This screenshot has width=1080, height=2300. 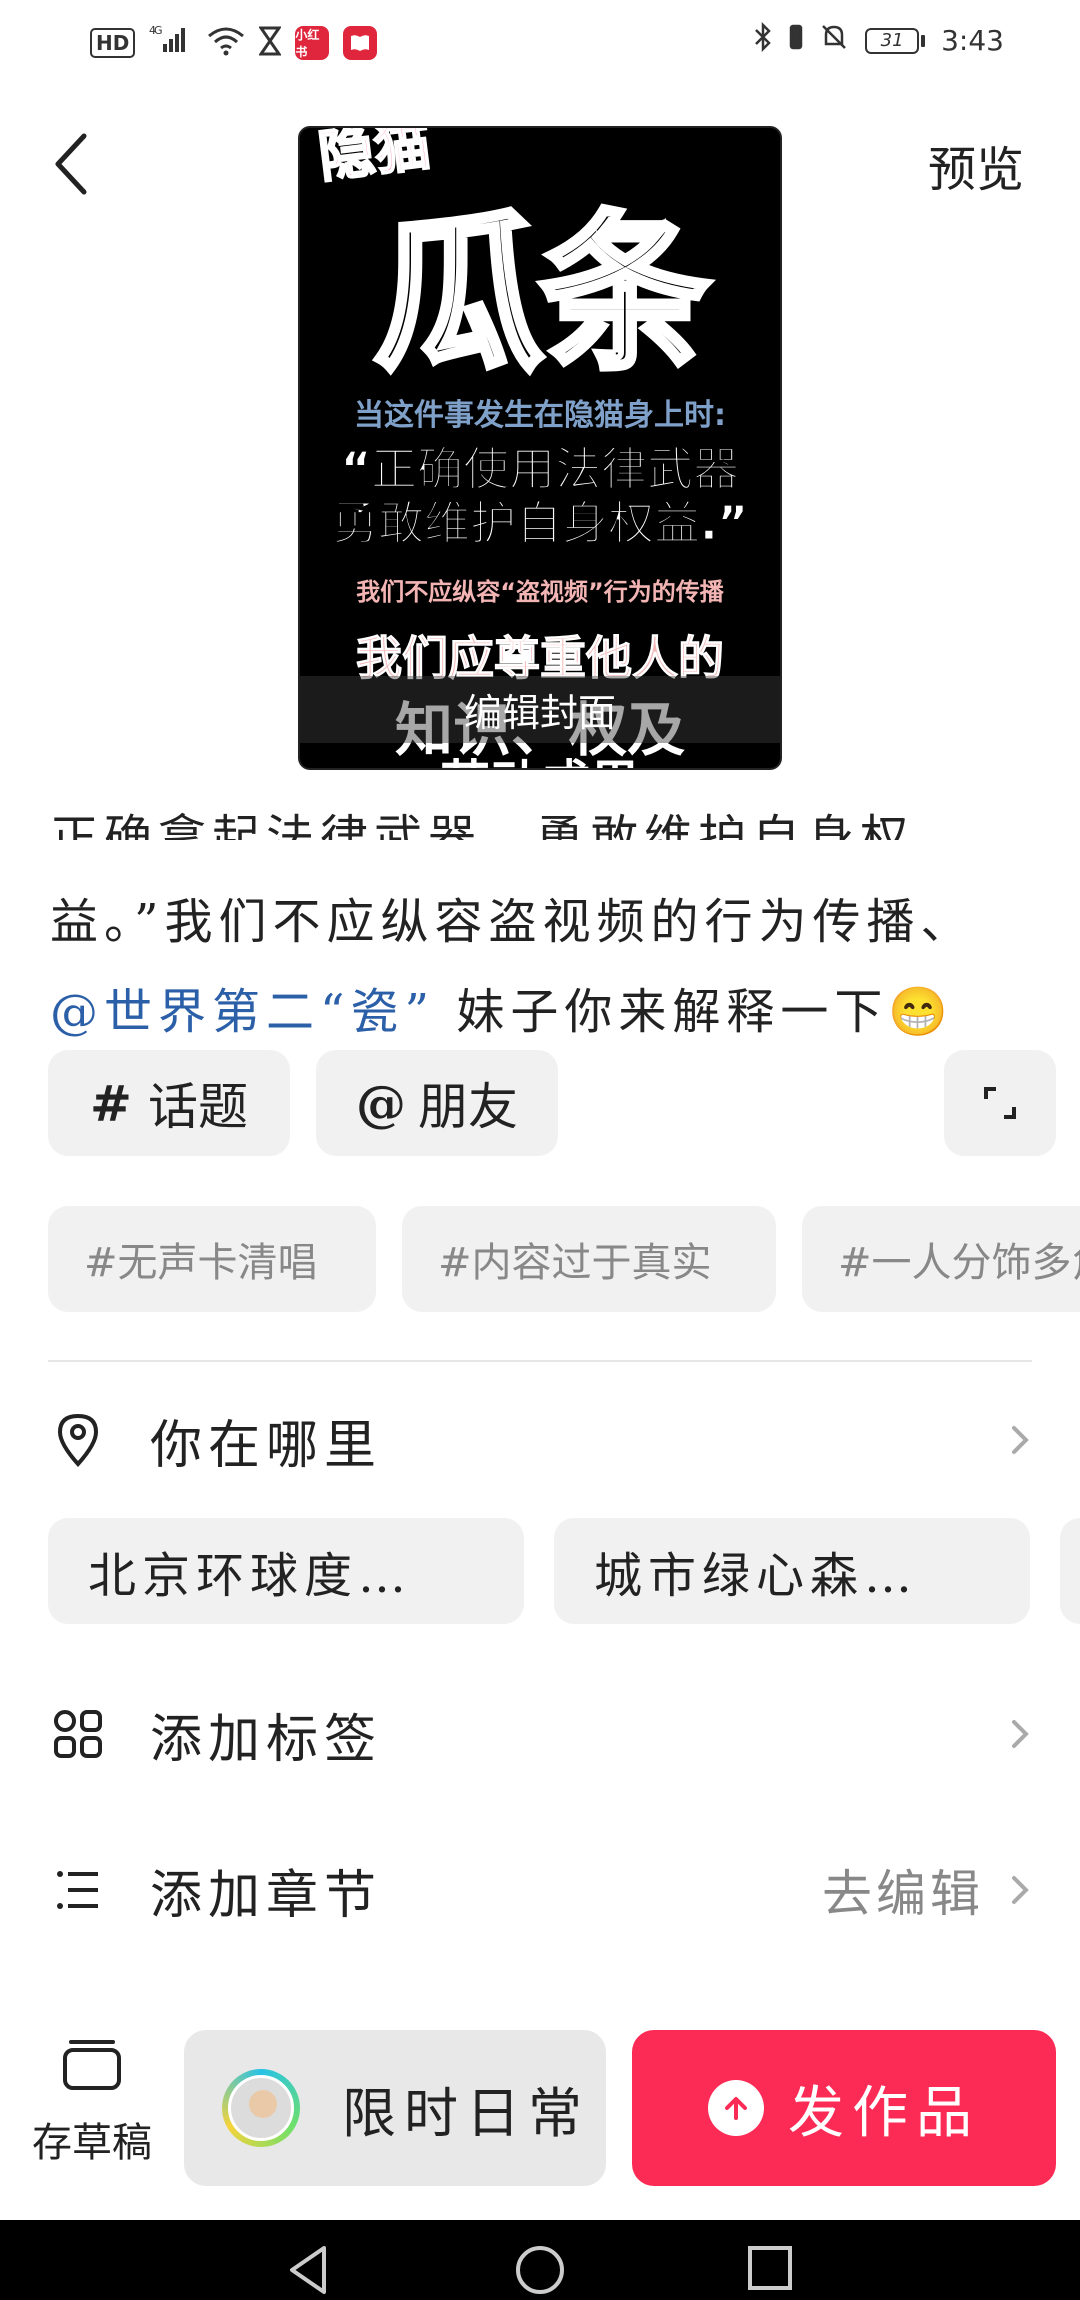 I want to click on battery-level: 31, so click(x=892, y=40).